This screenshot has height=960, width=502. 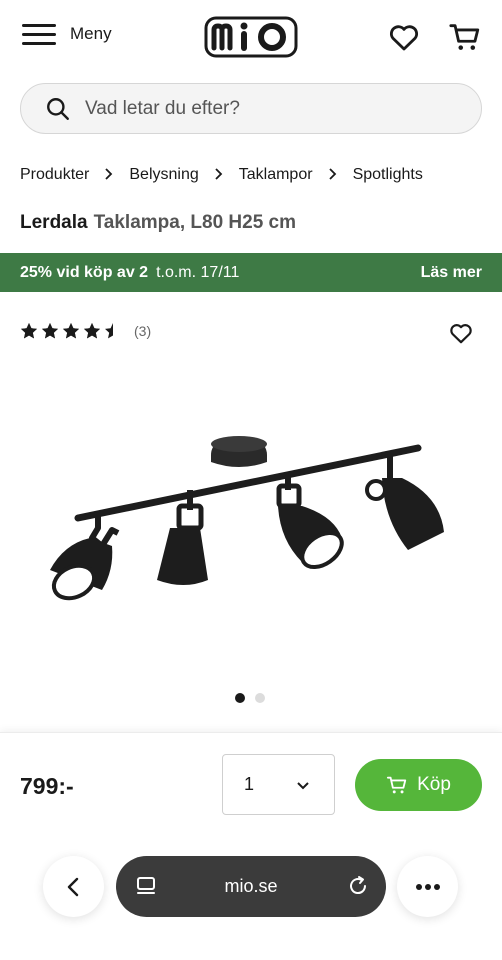 What do you see at coordinates (163, 175) in the screenshot?
I see `breadcrumb-item-belysning: Belysning` at bounding box center [163, 175].